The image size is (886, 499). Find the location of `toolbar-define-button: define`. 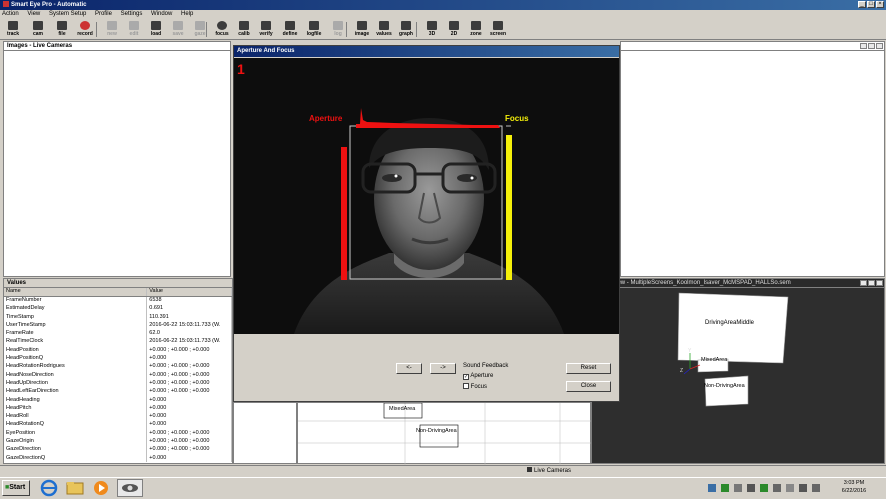

toolbar-define-button: define is located at coordinates (290, 29).